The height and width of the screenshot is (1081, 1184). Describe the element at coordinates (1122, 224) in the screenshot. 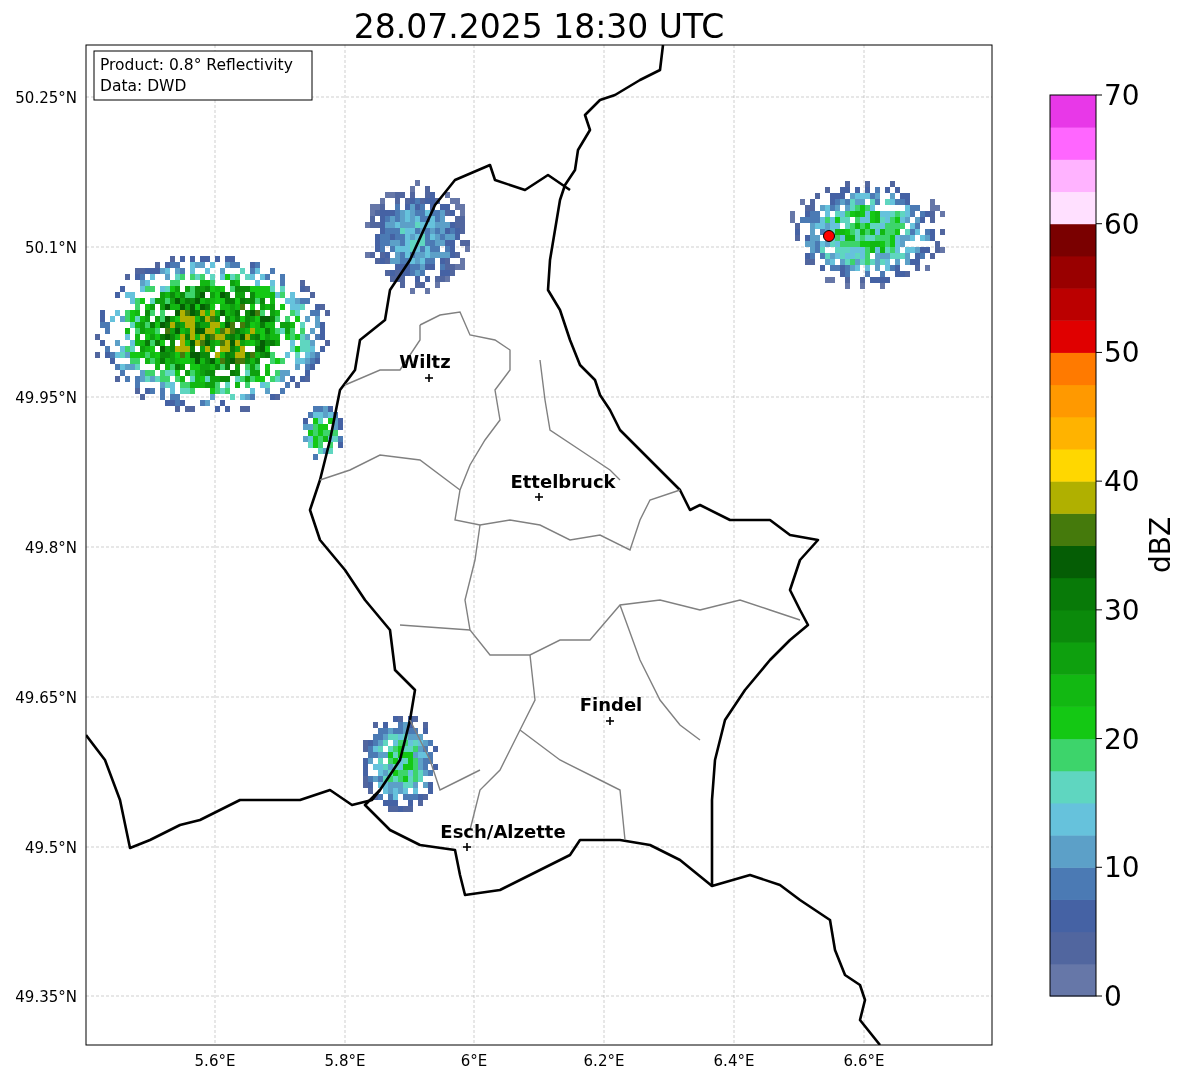

I see `colorbar-tick-label: 60` at that location.